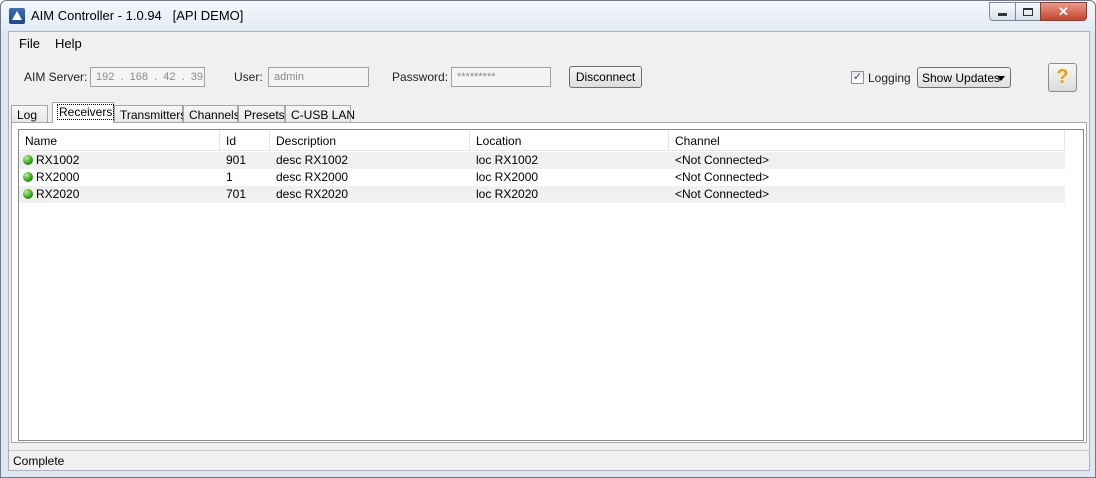 The height and width of the screenshot is (478, 1096). I want to click on column-header-description: Description, so click(370, 140).